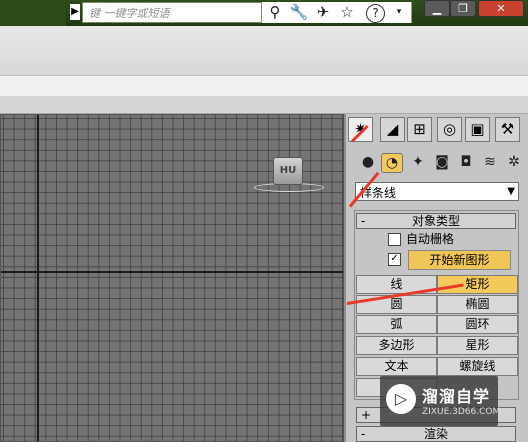 This screenshot has width=528, height=442. I want to click on ellipse-button: 椭圆, so click(477, 304).